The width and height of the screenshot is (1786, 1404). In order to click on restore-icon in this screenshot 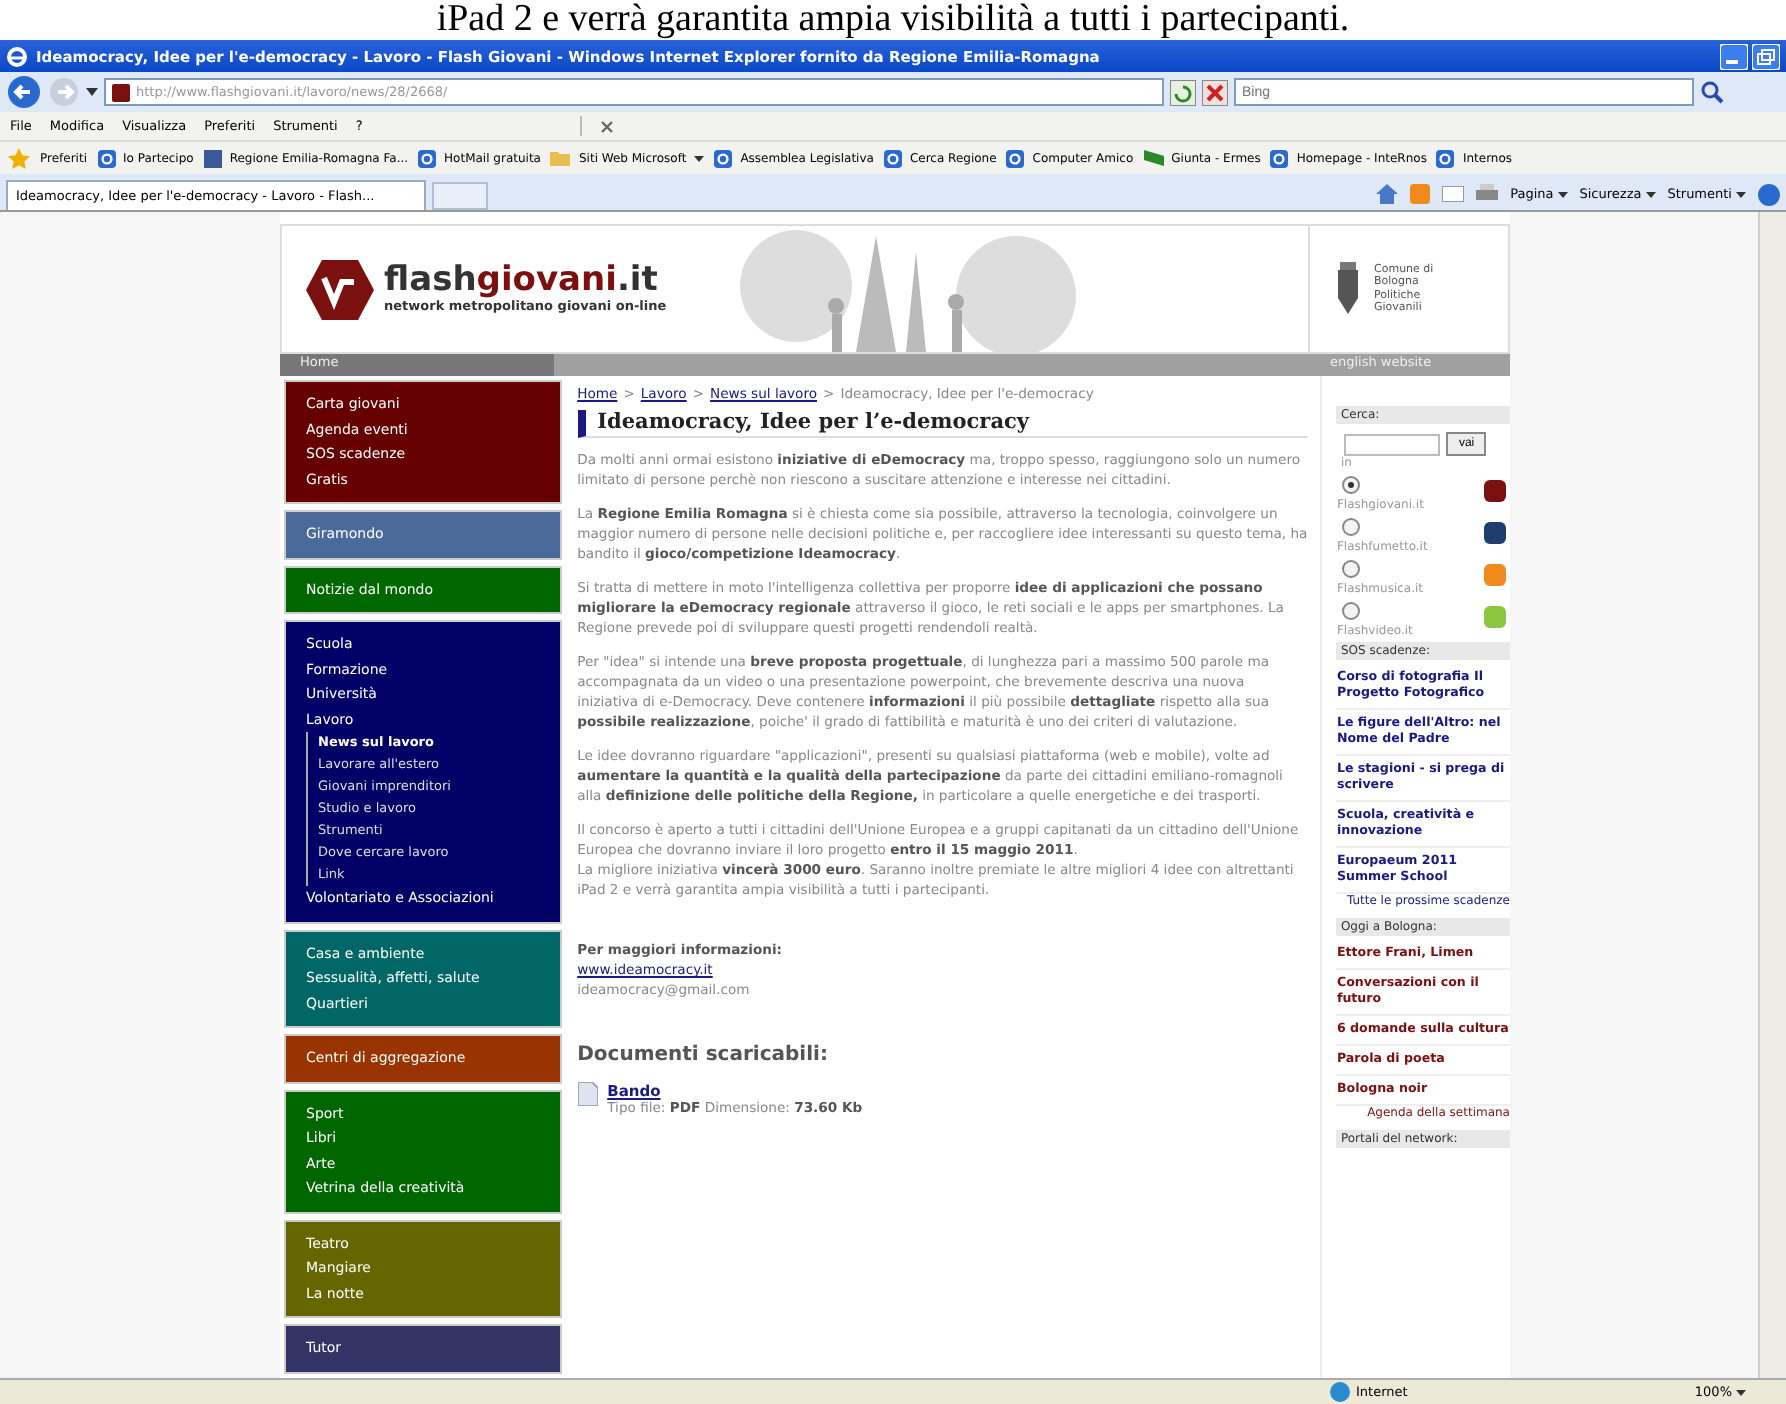, I will do `click(1766, 56)`.